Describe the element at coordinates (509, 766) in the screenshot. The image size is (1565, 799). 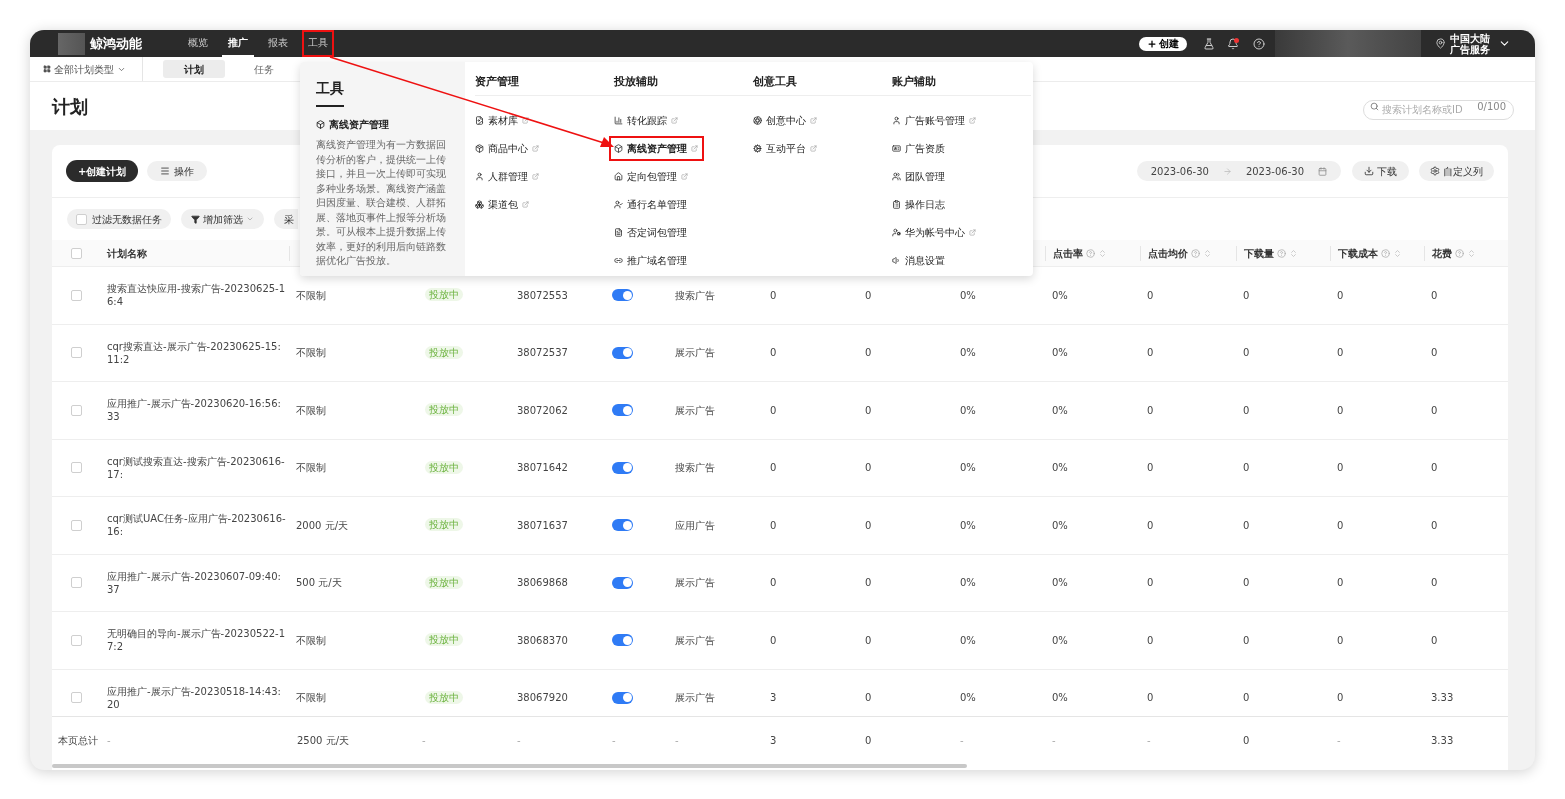
I see `horizontal-scrollbar` at that location.